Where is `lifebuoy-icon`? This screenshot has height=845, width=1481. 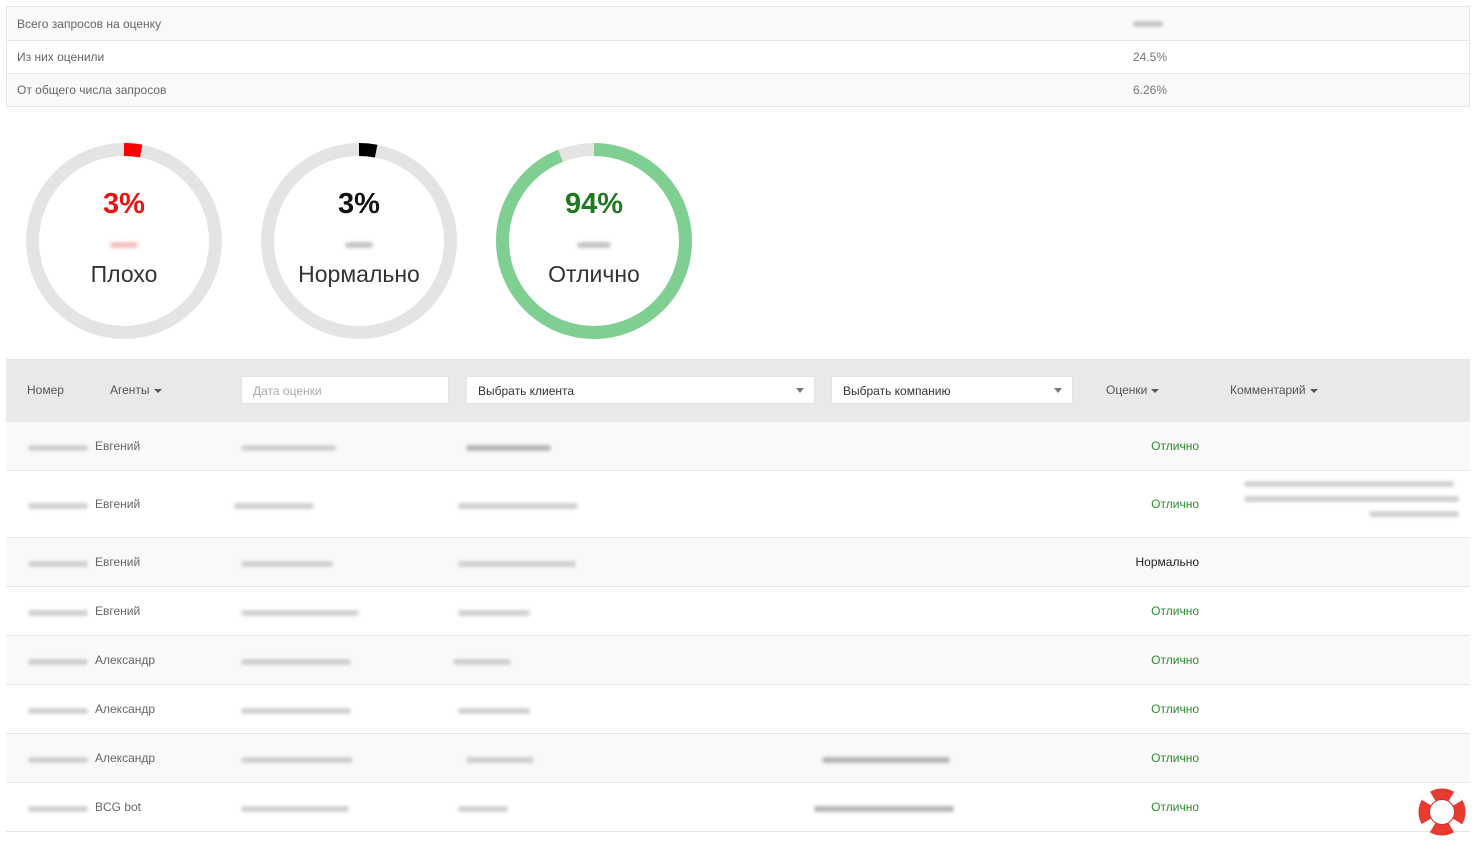
lifebuoy-icon is located at coordinates (1442, 812).